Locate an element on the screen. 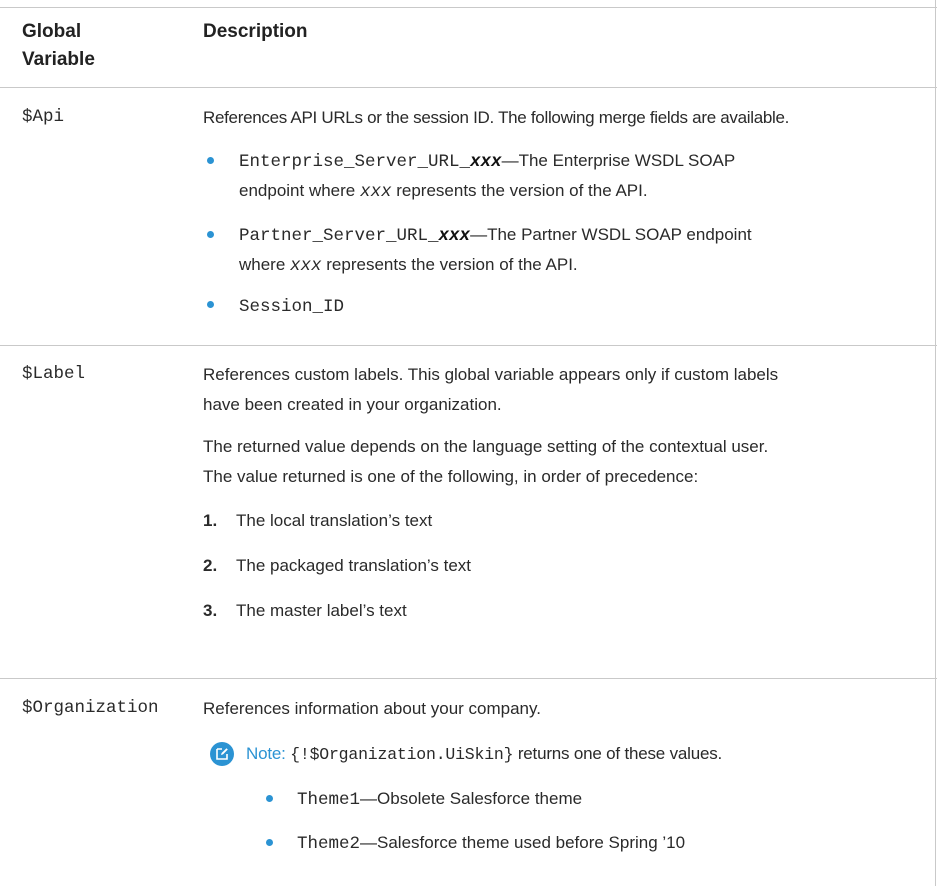 The image size is (937, 886). label-list-item: 3. is located at coordinates (210, 610).